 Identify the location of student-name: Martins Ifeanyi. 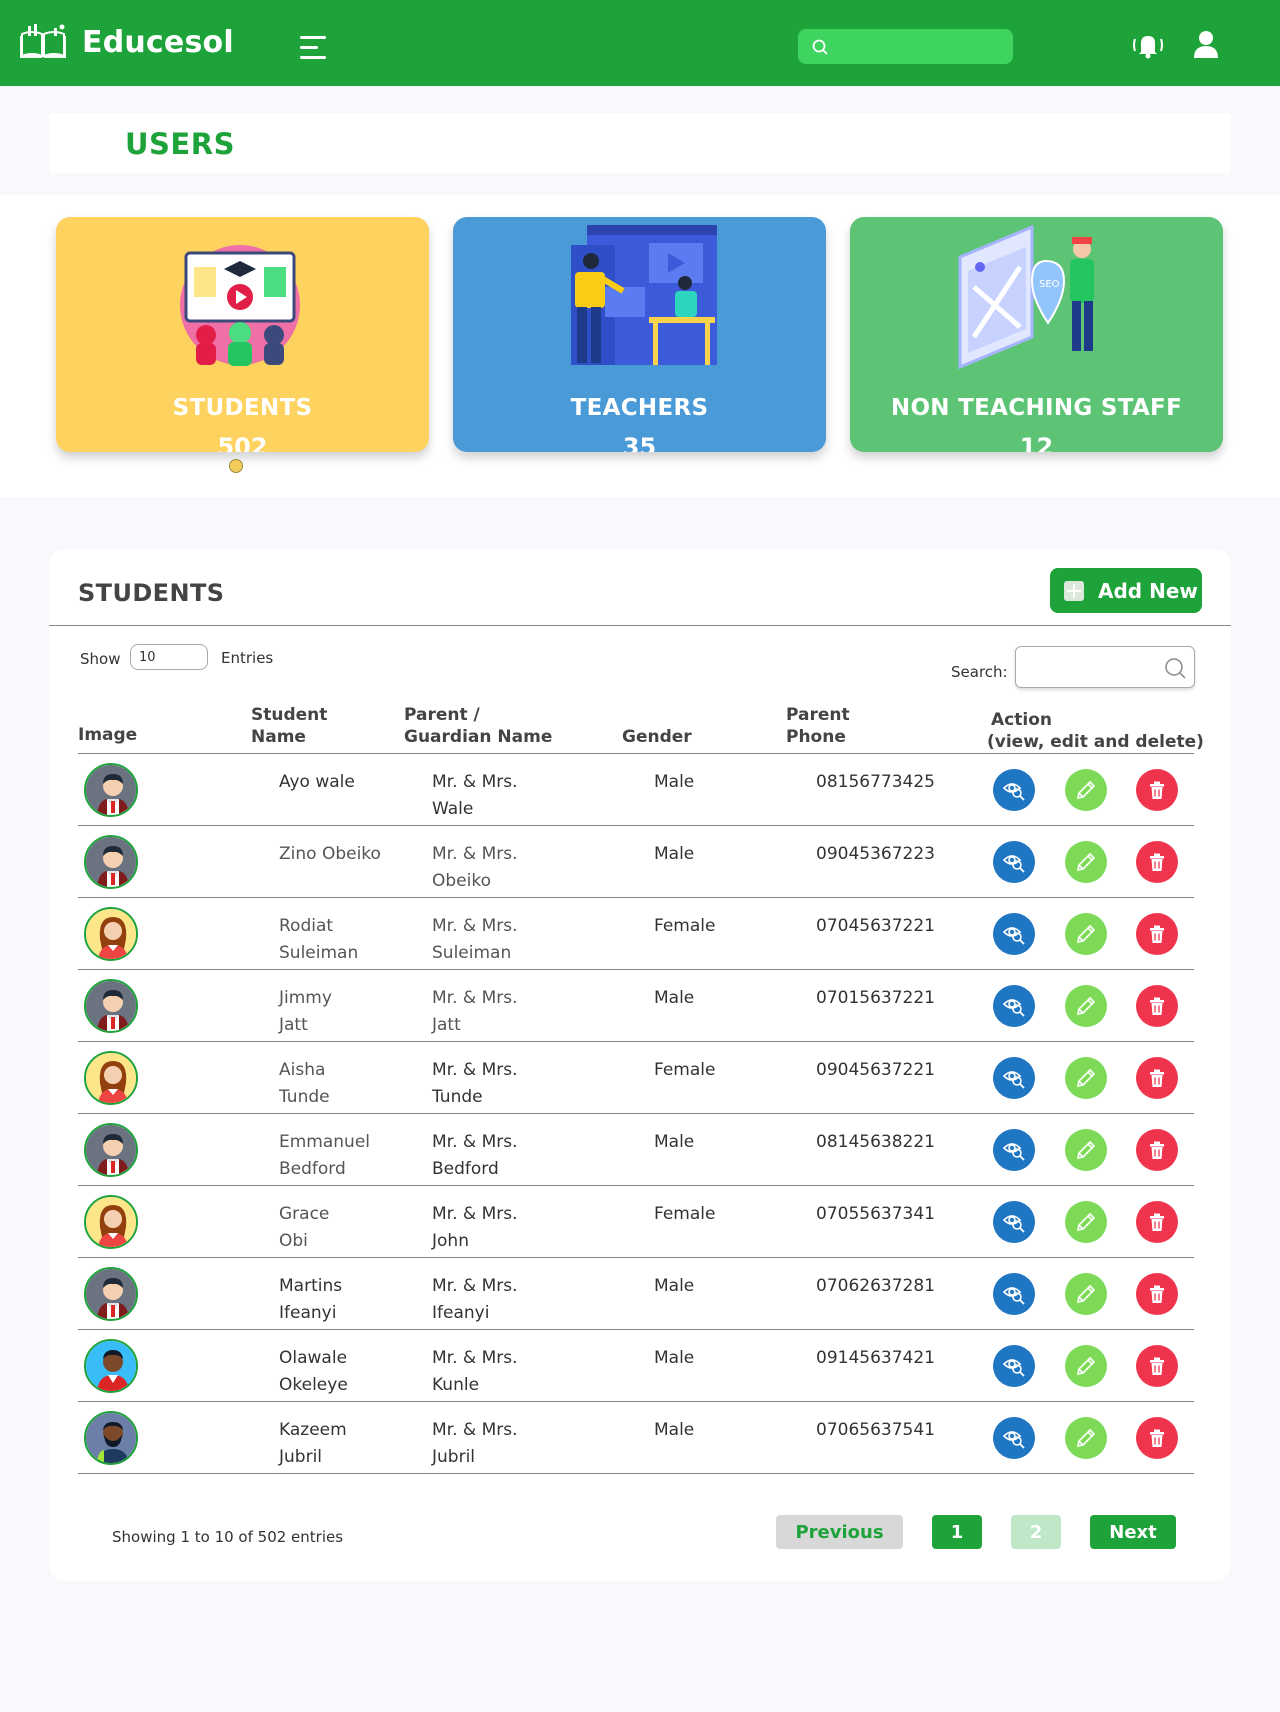
(311, 1299).